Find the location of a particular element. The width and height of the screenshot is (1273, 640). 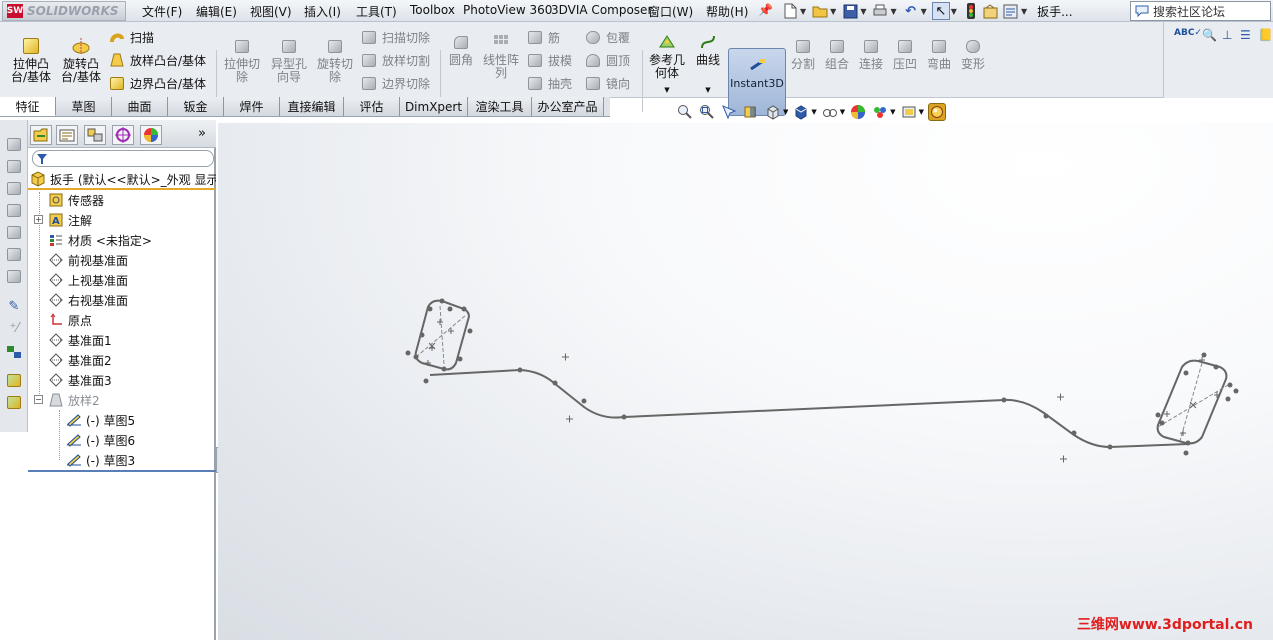

rollback-bar is located at coordinates (122, 471).